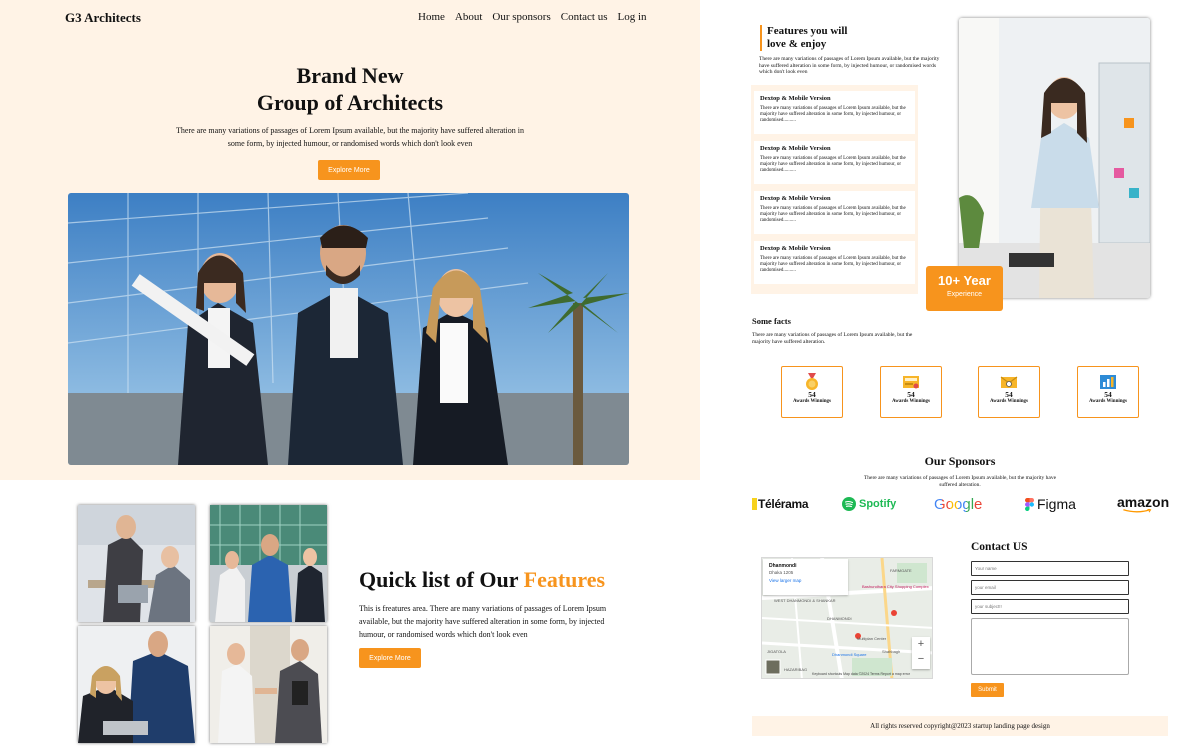 The width and height of the screenshot is (1200, 750). Describe the element at coordinates (632, 17) in the screenshot. I see `nav-login: Log in` at that location.